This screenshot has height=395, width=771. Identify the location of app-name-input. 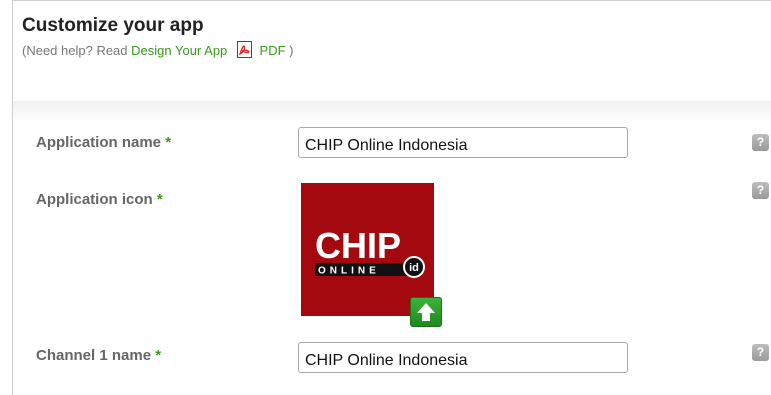
(463, 142).